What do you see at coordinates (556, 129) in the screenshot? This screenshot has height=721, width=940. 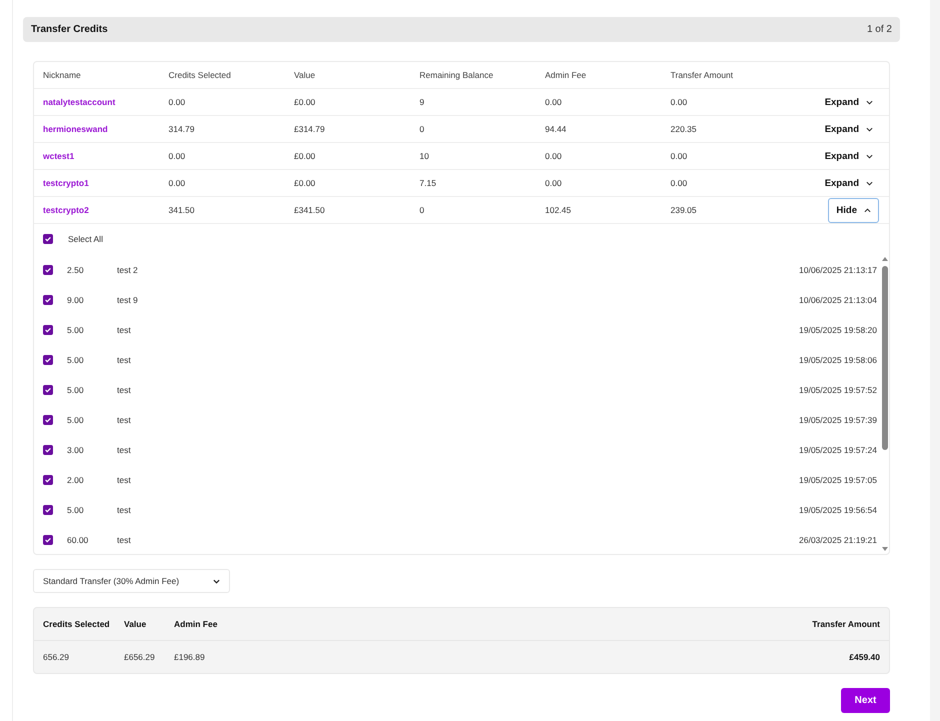 I see `table-cell-text: 94.44` at bounding box center [556, 129].